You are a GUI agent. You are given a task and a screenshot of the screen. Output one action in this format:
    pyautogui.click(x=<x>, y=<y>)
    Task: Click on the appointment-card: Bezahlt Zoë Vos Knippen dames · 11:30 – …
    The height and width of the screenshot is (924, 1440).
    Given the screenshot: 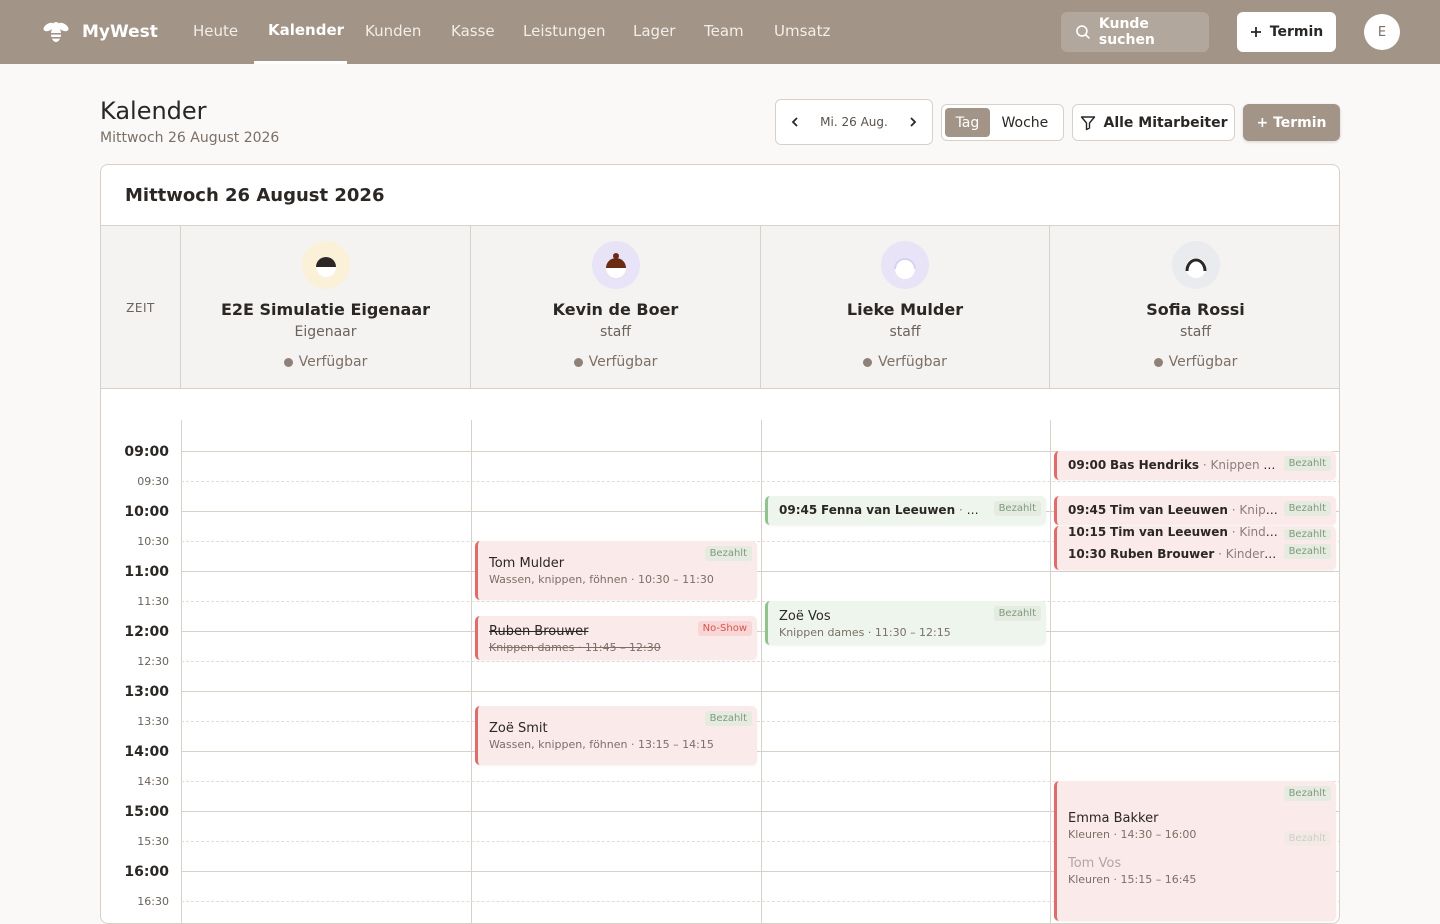 What is the action you would take?
    pyautogui.click(x=905, y=623)
    